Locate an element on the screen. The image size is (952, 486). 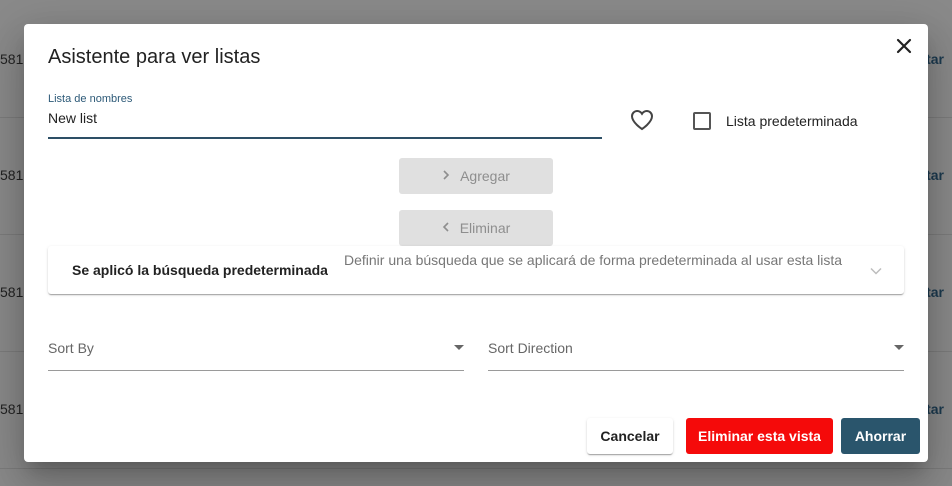
add-button-label: Agregar is located at coordinates (485, 176).